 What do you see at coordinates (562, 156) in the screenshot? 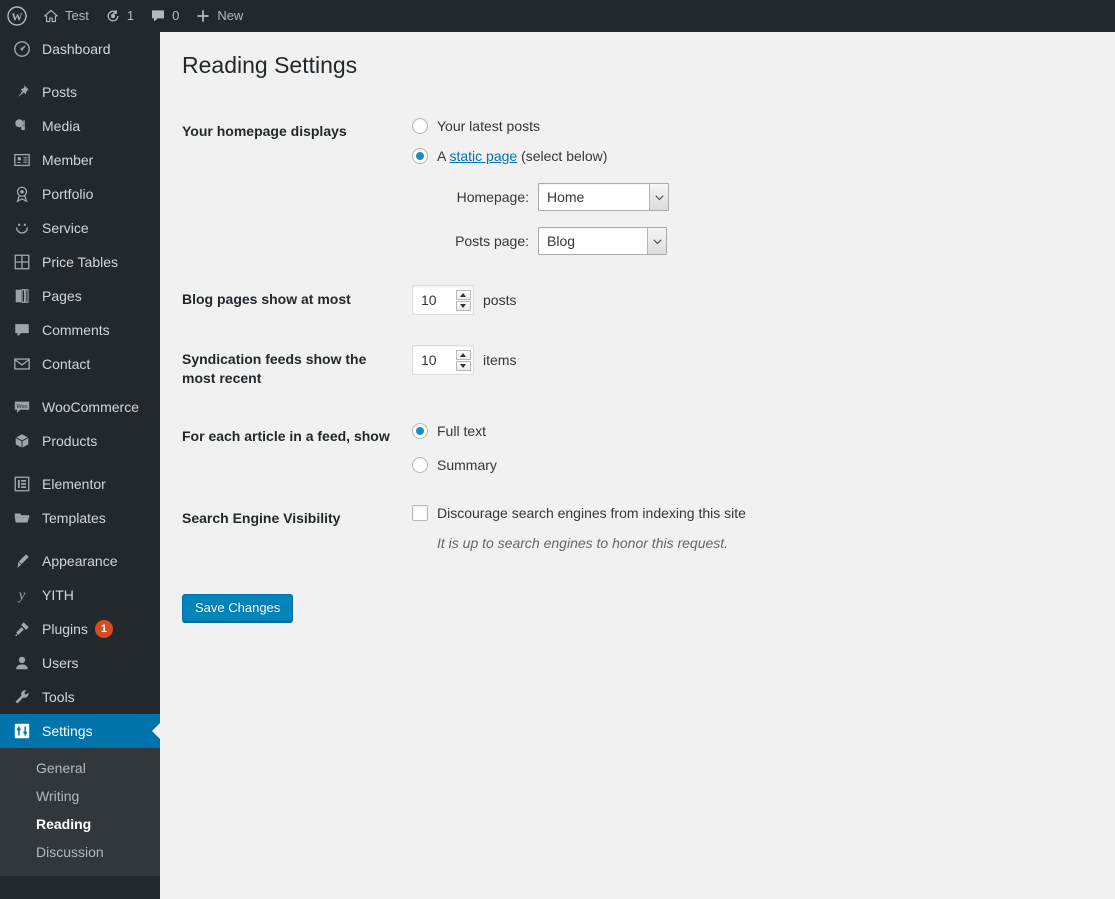
I see `static-suffix-text: (select below)` at bounding box center [562, 156].